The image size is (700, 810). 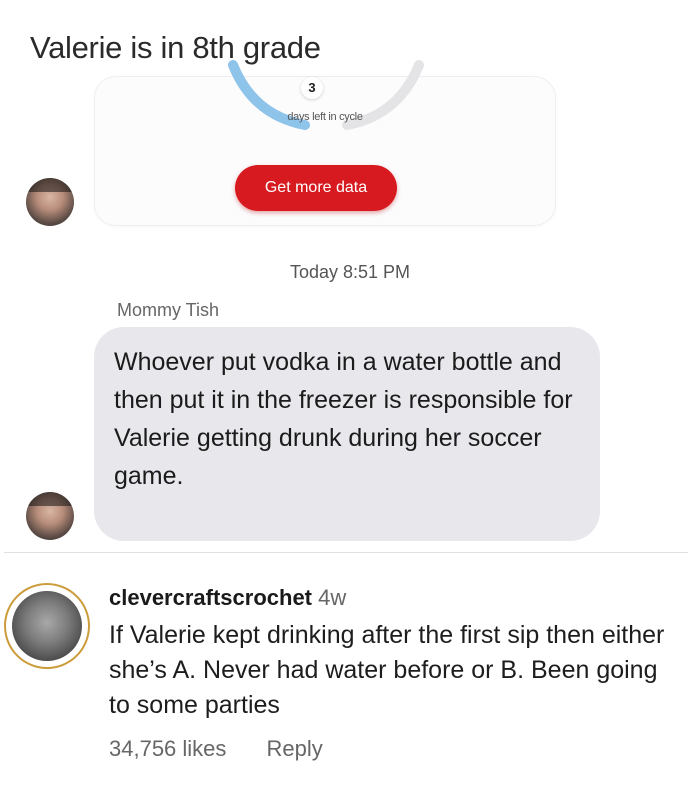 I want to click on comment-header: clevercraftscrochet 4w, so click(x=227, y=598).